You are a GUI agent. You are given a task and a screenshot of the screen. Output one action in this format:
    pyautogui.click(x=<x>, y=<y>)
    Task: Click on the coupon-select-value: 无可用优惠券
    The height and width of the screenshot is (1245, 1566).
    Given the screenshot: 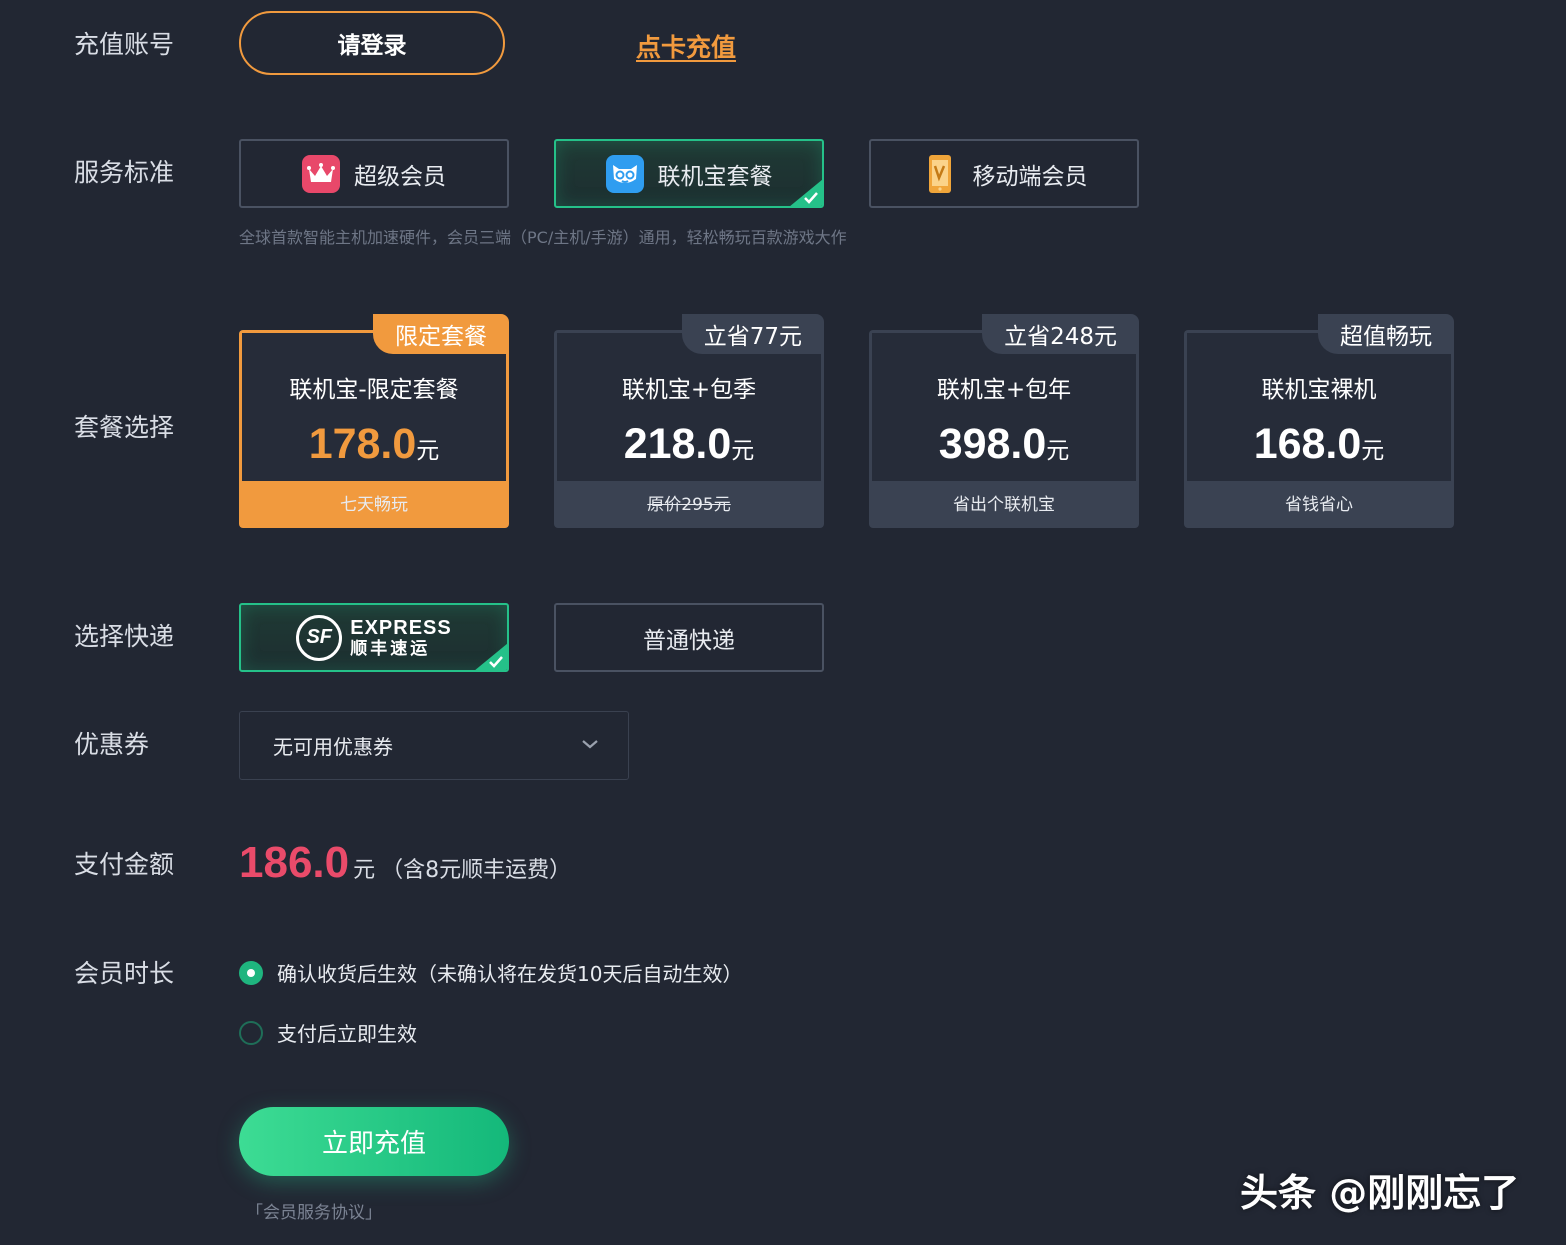 What is the action you would take?
    pyautogui.click(x=333, y=747)
    